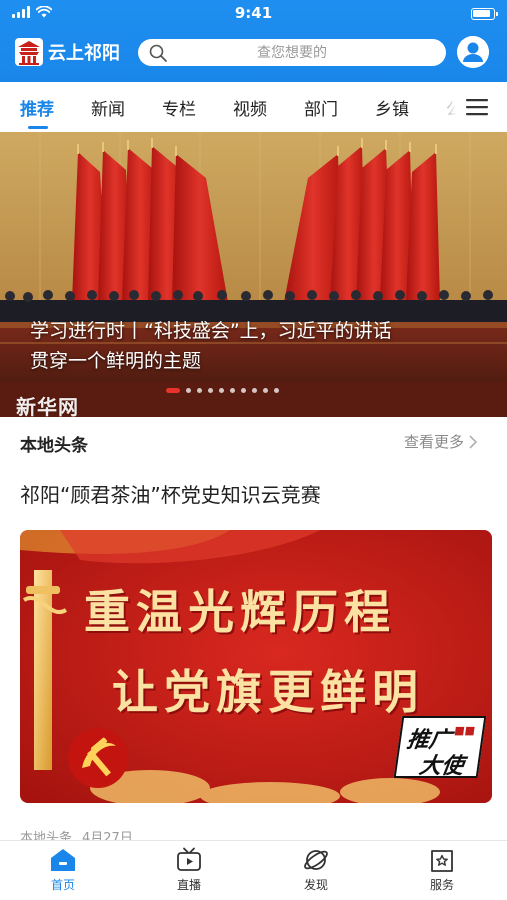 Image resolution: width=507 pixels, height=900 pixels. I want to click on search-bar, so click(292, 52).